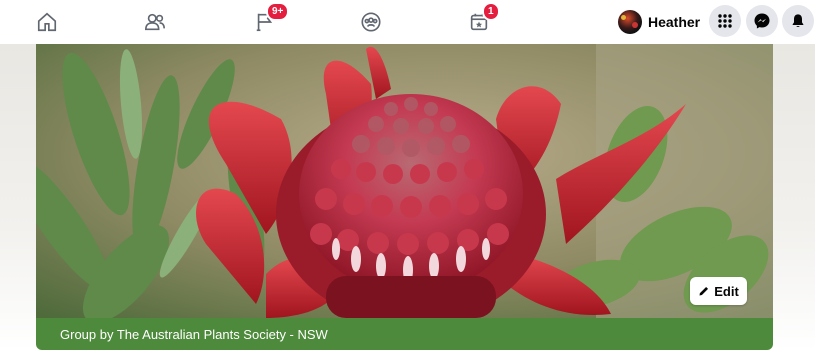  I want to click on menu-grid-icon, so click(725, 21).